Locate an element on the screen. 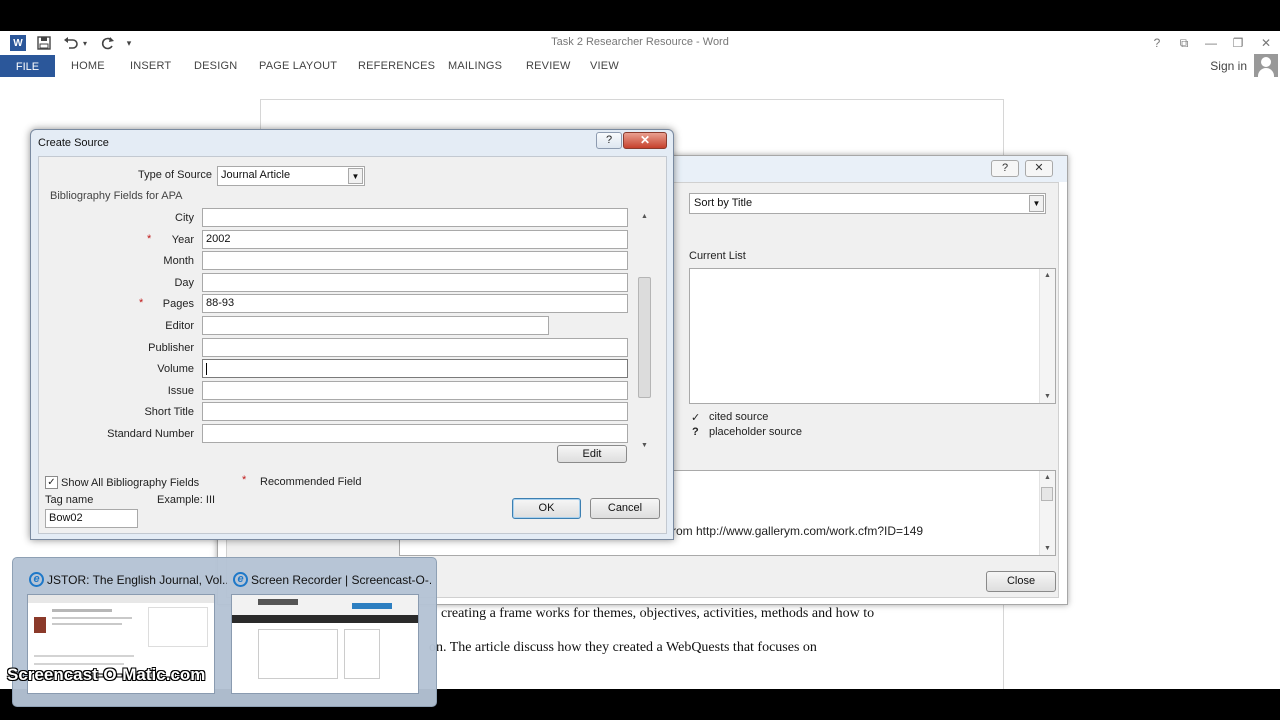  source-manager-help-button: ? is located at coordinates (1005, 168).